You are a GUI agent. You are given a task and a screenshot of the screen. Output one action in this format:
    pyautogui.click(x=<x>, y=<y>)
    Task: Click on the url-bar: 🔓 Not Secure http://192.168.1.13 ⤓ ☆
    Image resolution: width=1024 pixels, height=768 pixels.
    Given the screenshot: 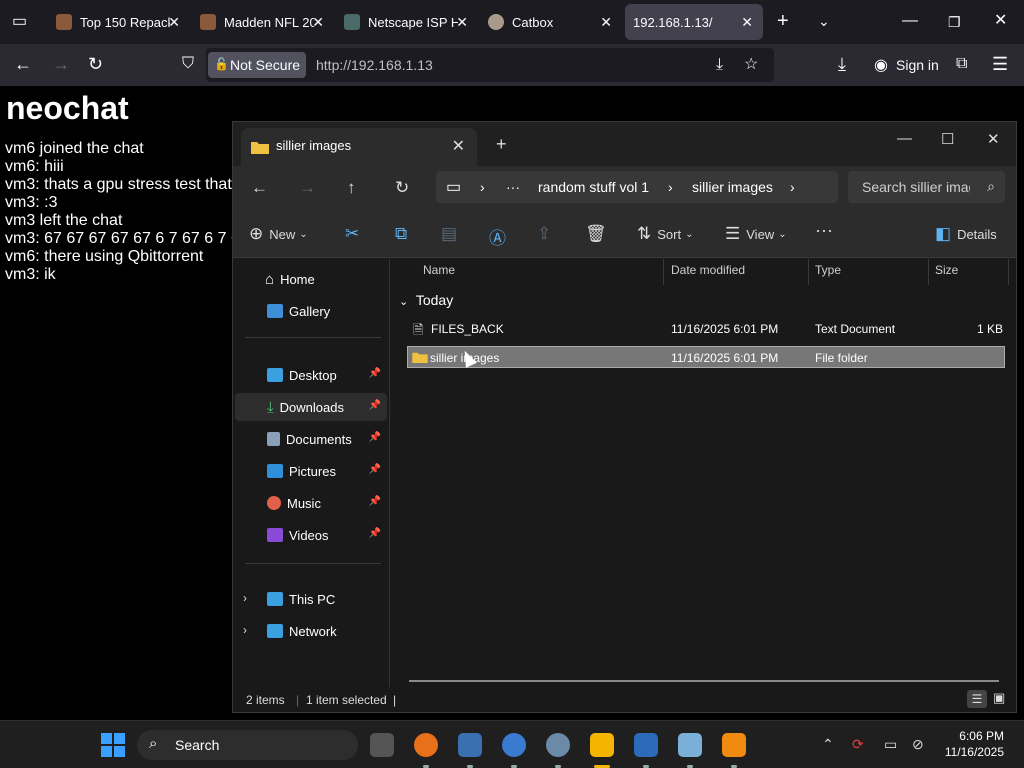 What is the action you would take?
    pyautogui.click(x=490, y=65)
    